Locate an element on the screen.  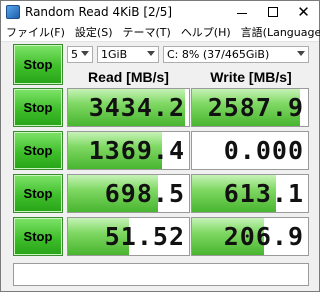
minimize-button is located at coordinates (241, 12).